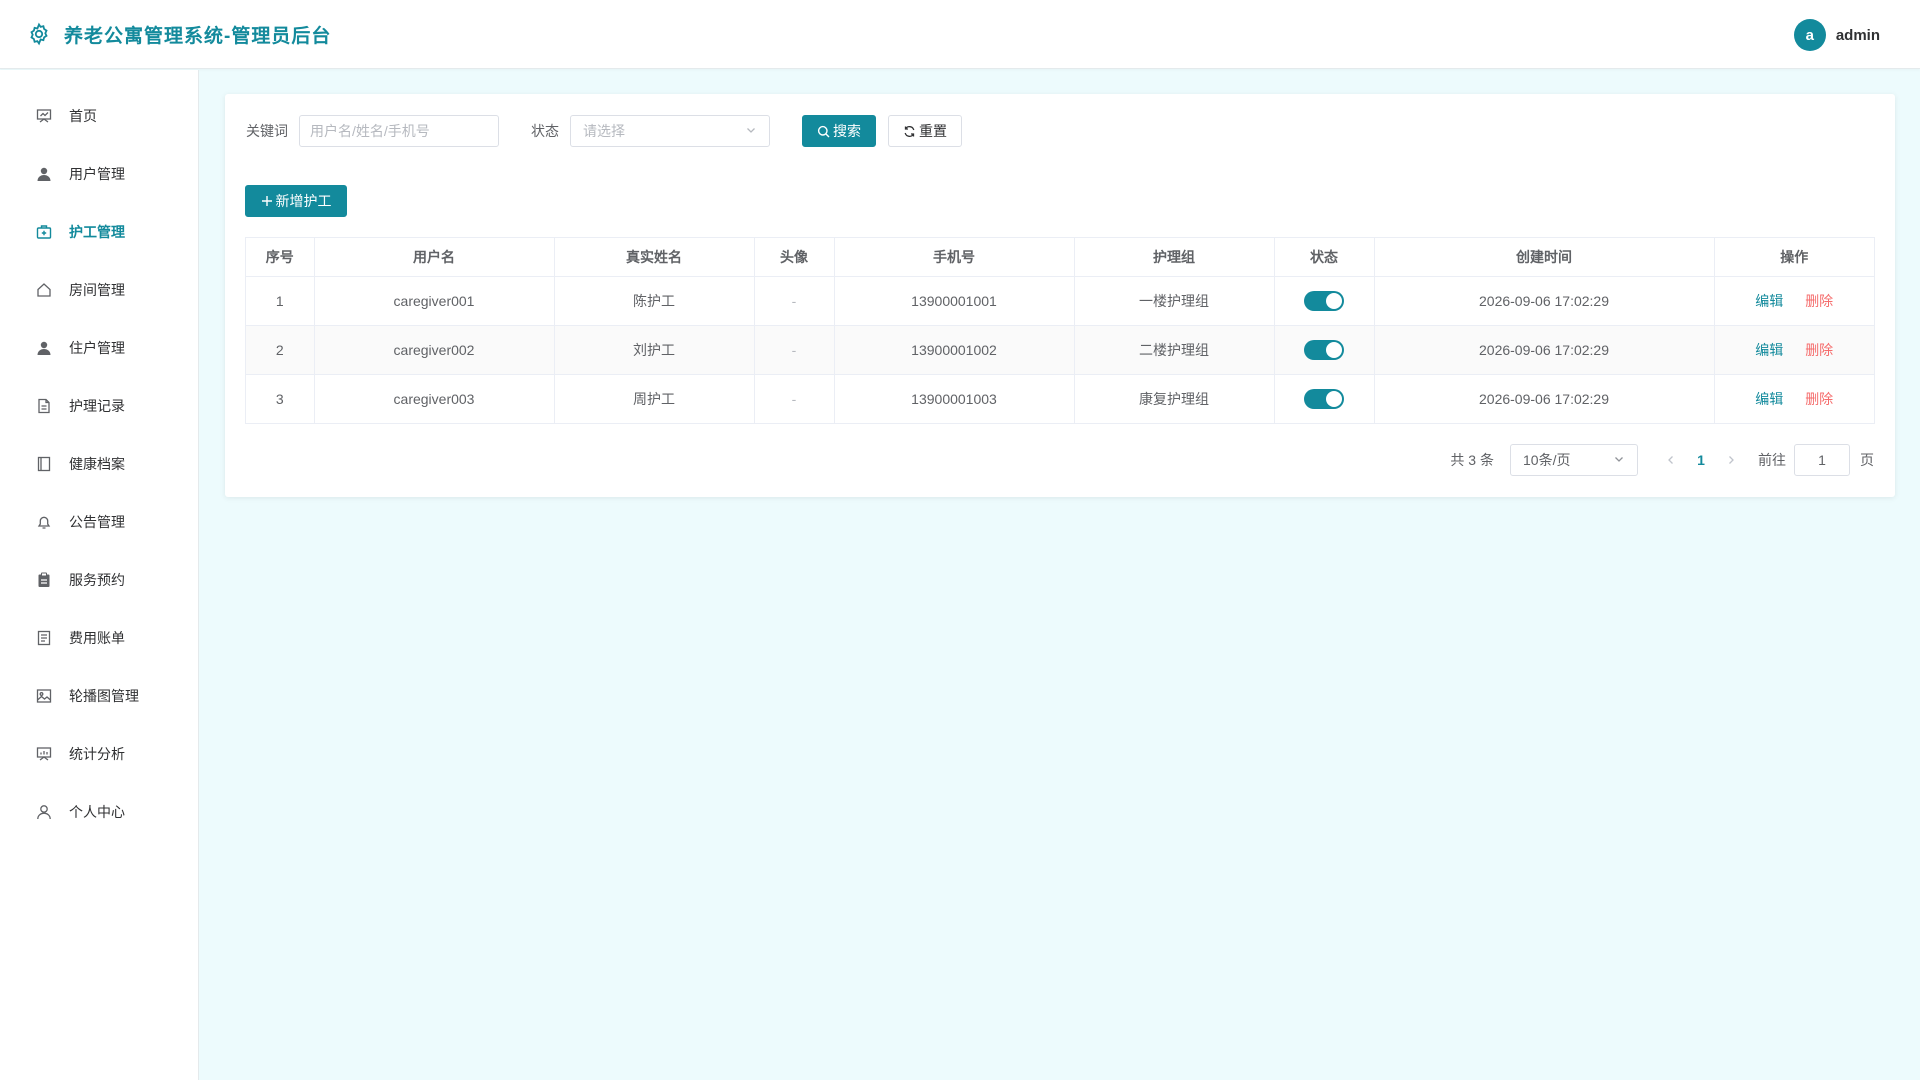  What do you see at coordinates (1324, 257) in the screenshot?
I see `column-header: 状态` at bounding box center [1324, 257].